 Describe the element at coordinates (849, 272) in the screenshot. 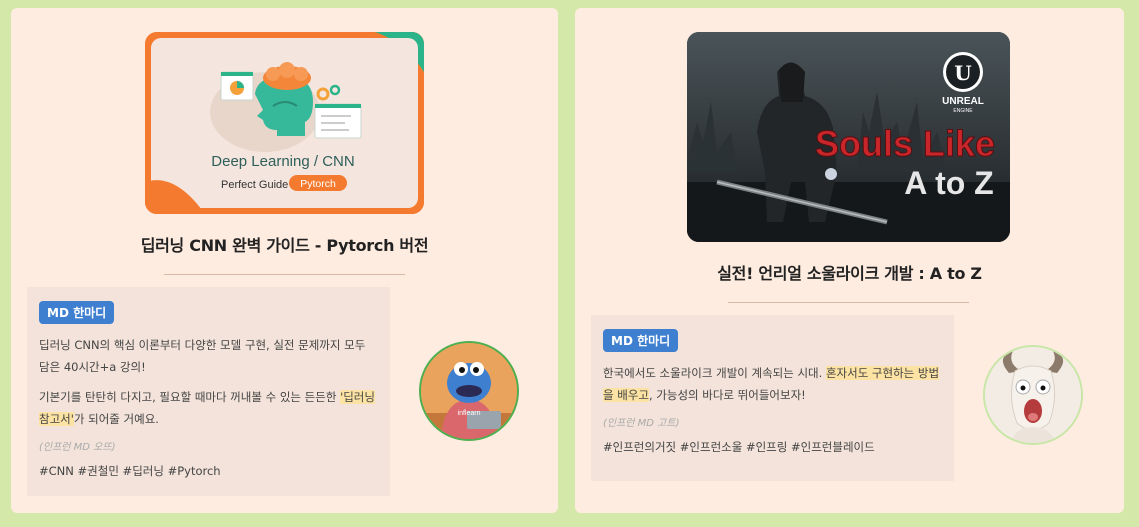

I see `course-title: 실전! 언리얼 소울라이크 개발 : A to Z` at that location.